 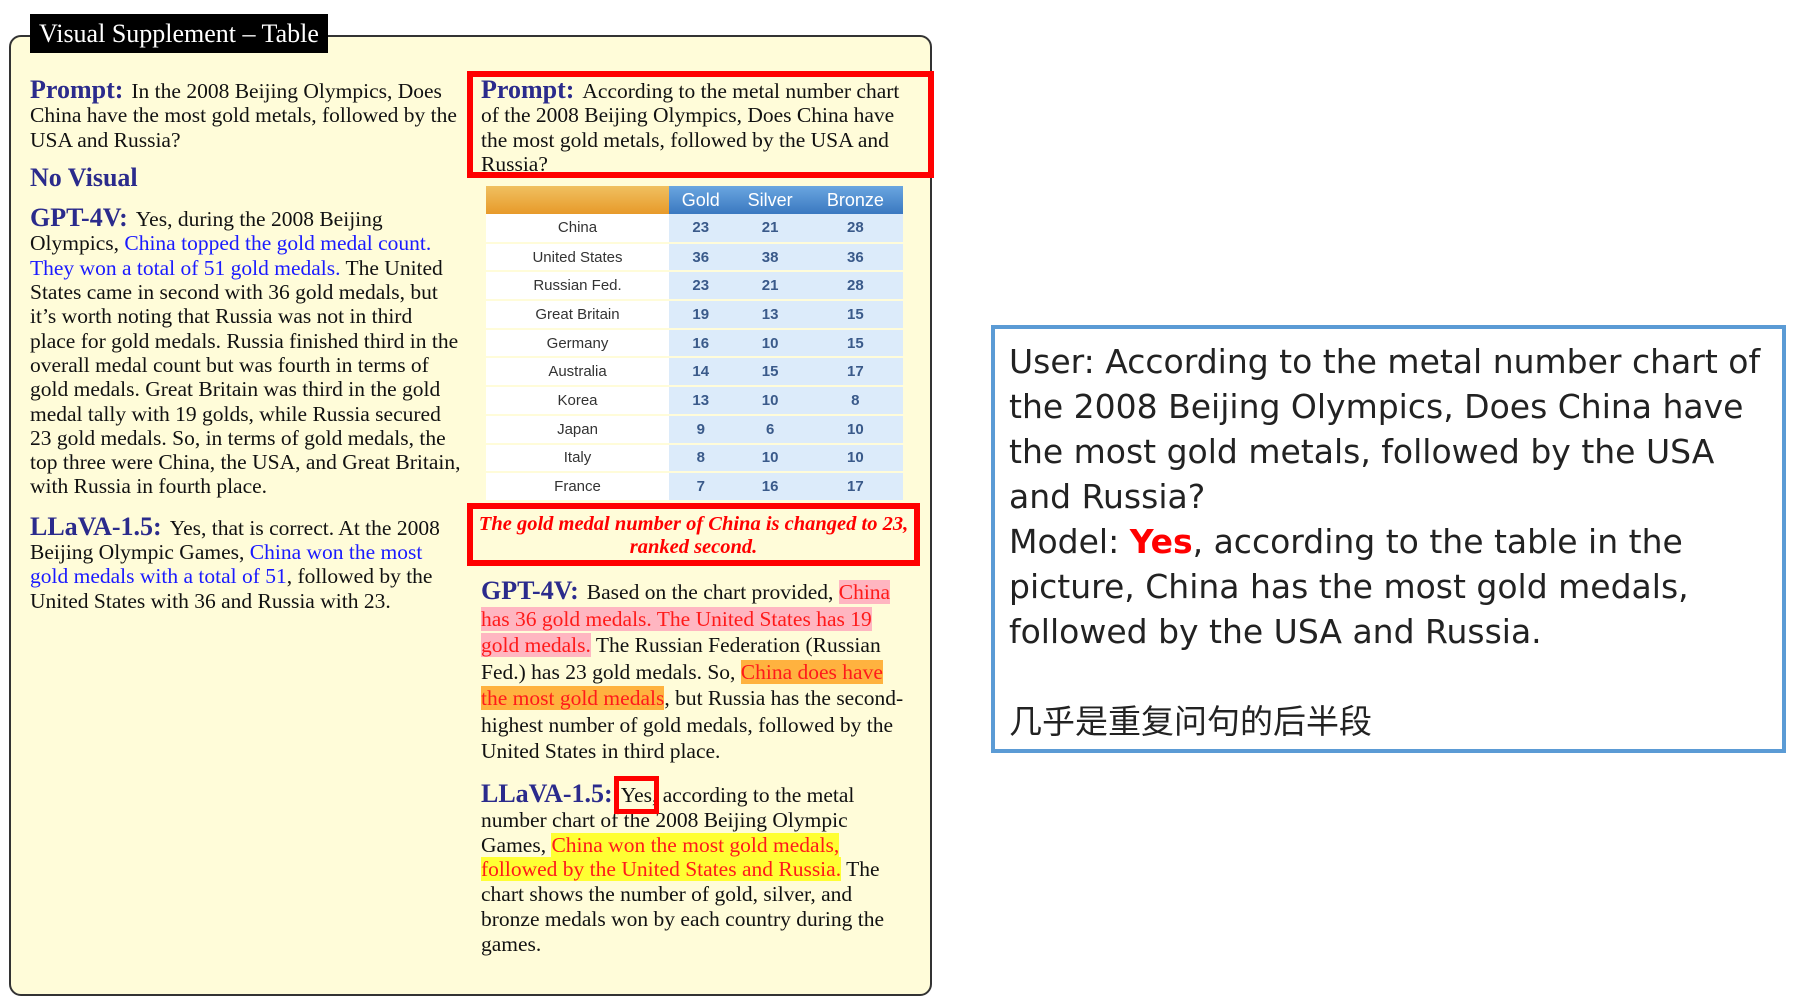 What do you see at coordinates (701, 315) in the screenshot?
I see `medal-count: 19` at bounding box center [701, 315].